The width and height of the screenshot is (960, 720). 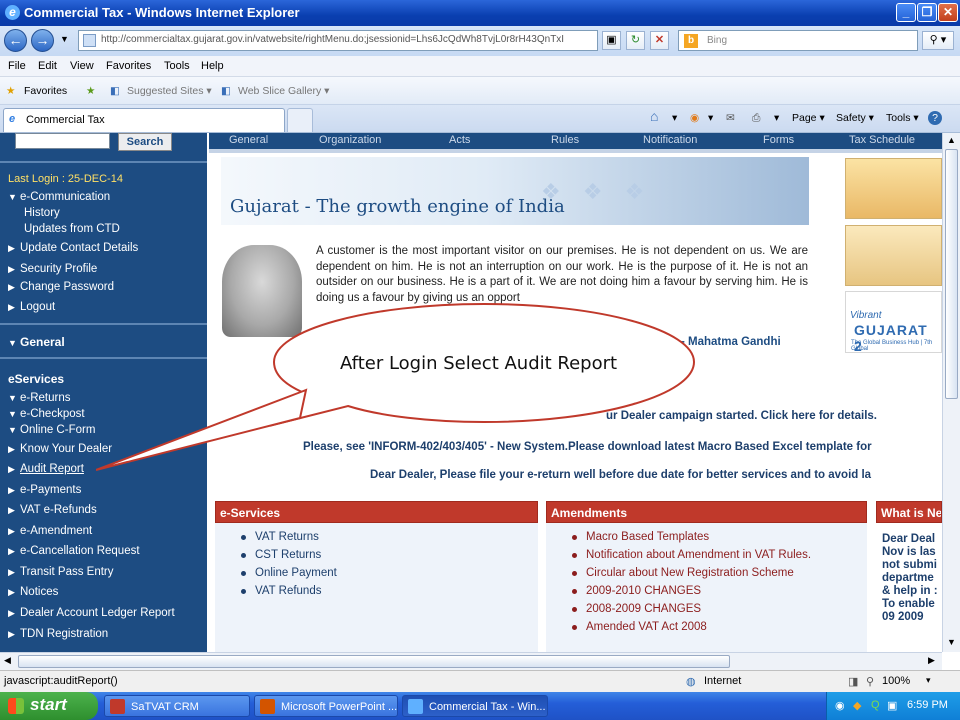 What do you see at coordinates (906, 12) in the screenshot?
I see `minimize-button: _` at bounding box center [906, 12].